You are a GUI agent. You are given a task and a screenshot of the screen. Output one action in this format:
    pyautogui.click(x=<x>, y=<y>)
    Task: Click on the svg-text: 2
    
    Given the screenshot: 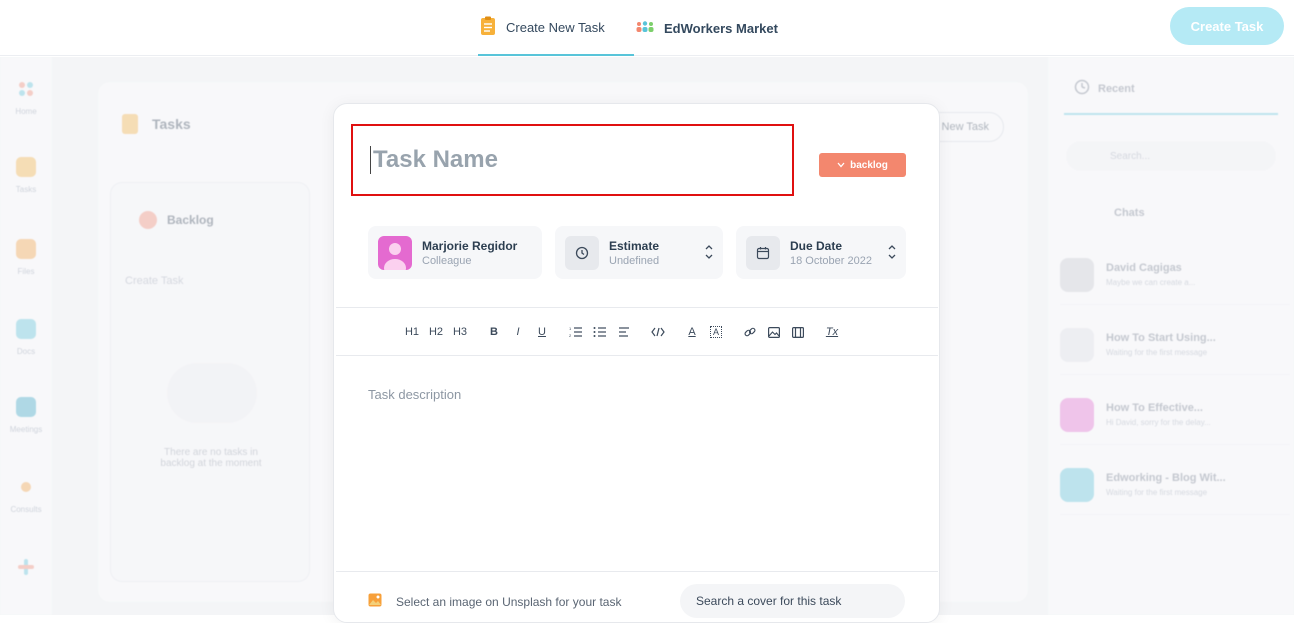 What is the action you would take?
    pyautogui.click(x=570, y=335)
    